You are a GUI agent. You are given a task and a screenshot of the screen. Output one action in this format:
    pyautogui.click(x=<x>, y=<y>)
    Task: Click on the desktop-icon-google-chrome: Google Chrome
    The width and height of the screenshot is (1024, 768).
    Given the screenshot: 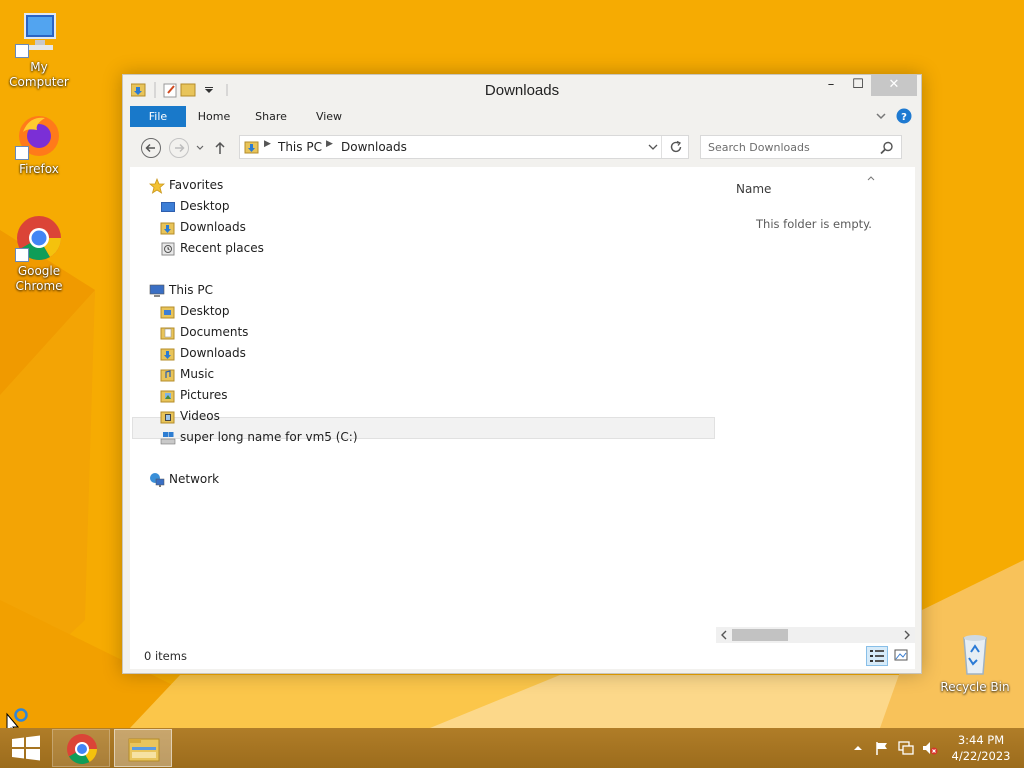 What is the action you would take?
    pyautogui.click(x=39, y=254)
    